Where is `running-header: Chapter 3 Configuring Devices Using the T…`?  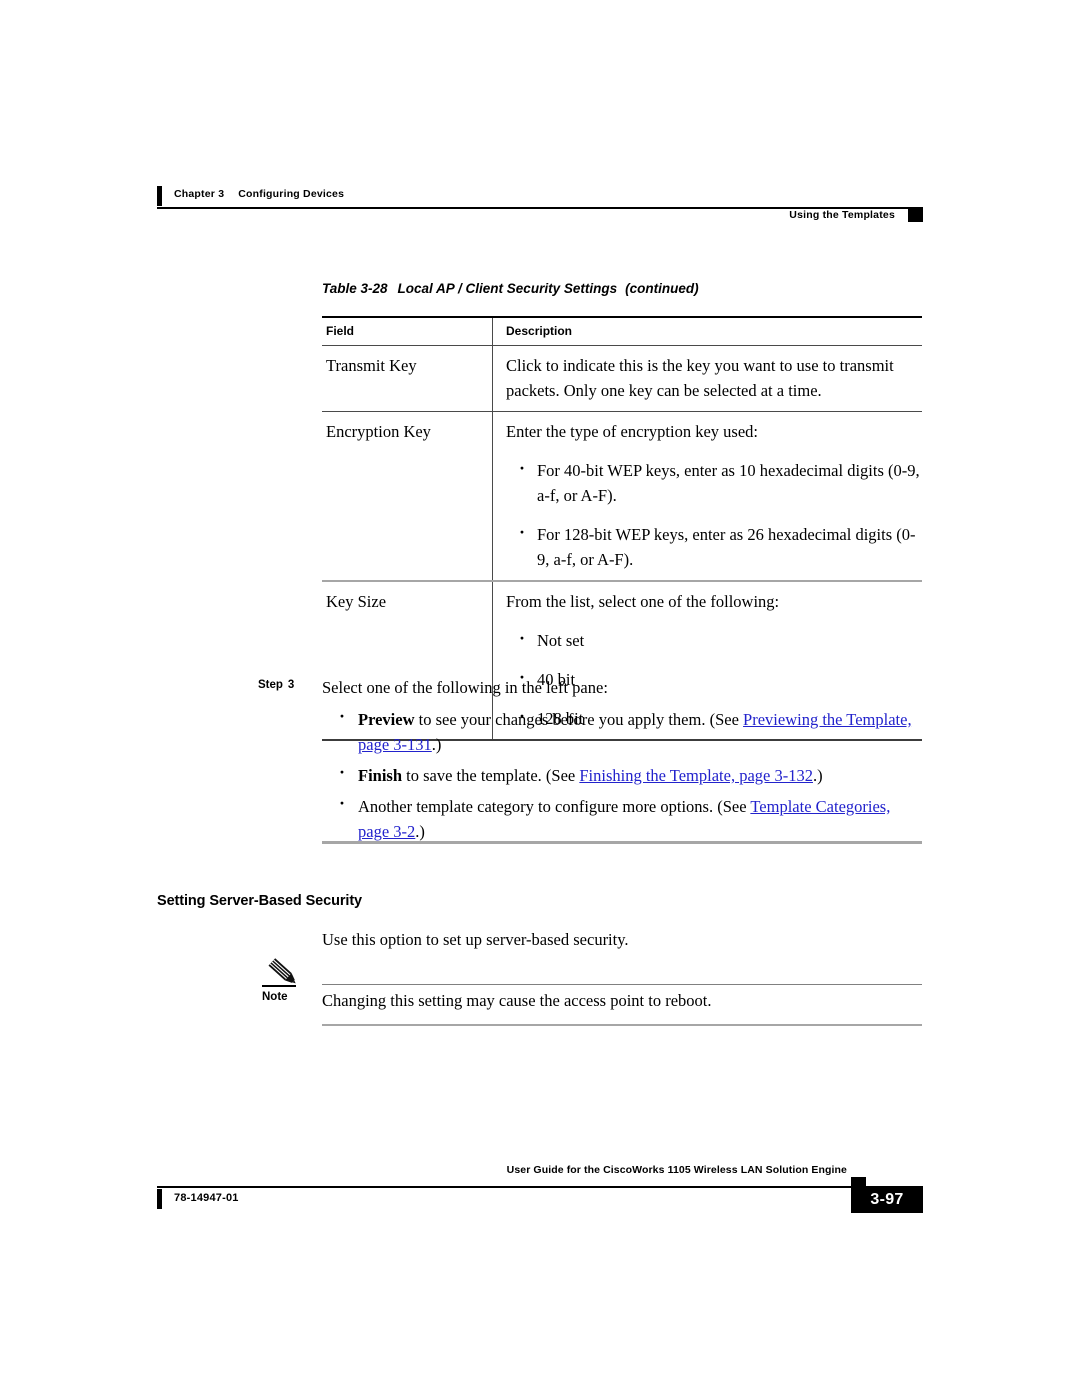
running-header: Chapter 3 Configuring Devices Using the T… is located at coordinates (540, 208).